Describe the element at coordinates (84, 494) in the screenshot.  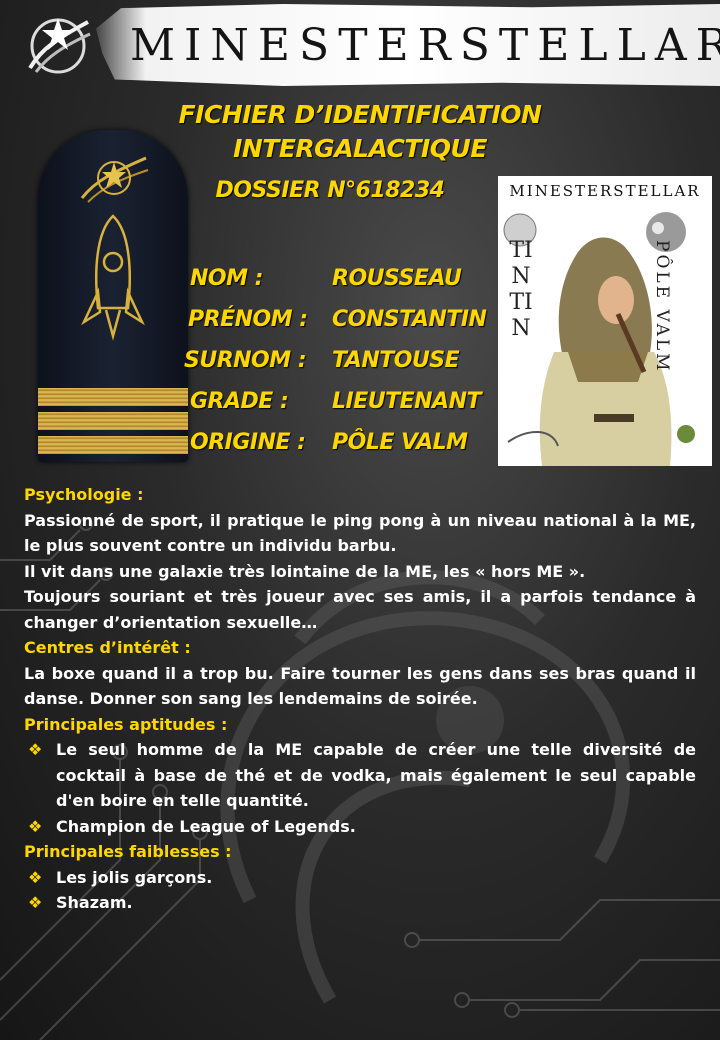
I see `section-title-psychologie: Psychologie :` at that location.